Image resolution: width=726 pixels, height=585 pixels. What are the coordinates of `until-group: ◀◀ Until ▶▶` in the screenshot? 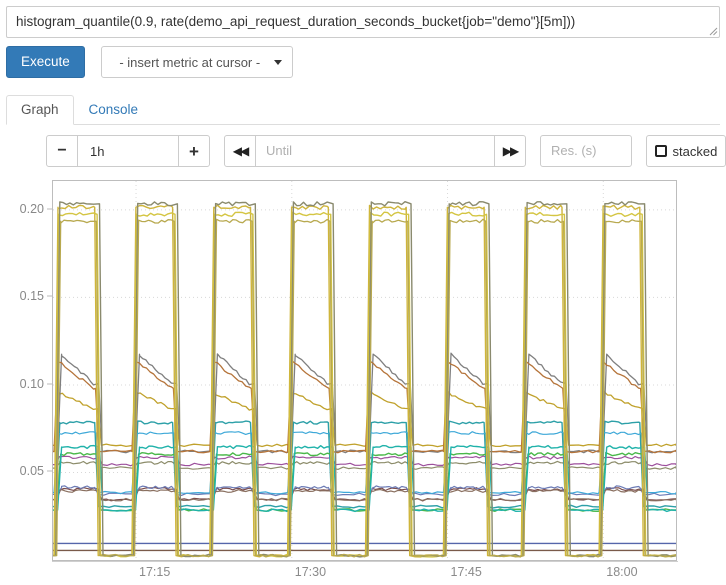 It's located at (375, 151).